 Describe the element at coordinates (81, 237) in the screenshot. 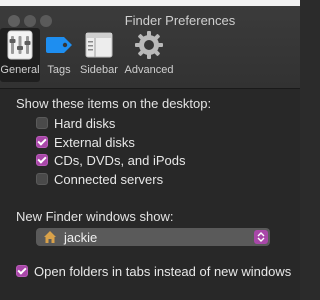

I see `new-window-selected: jackie` at that location.